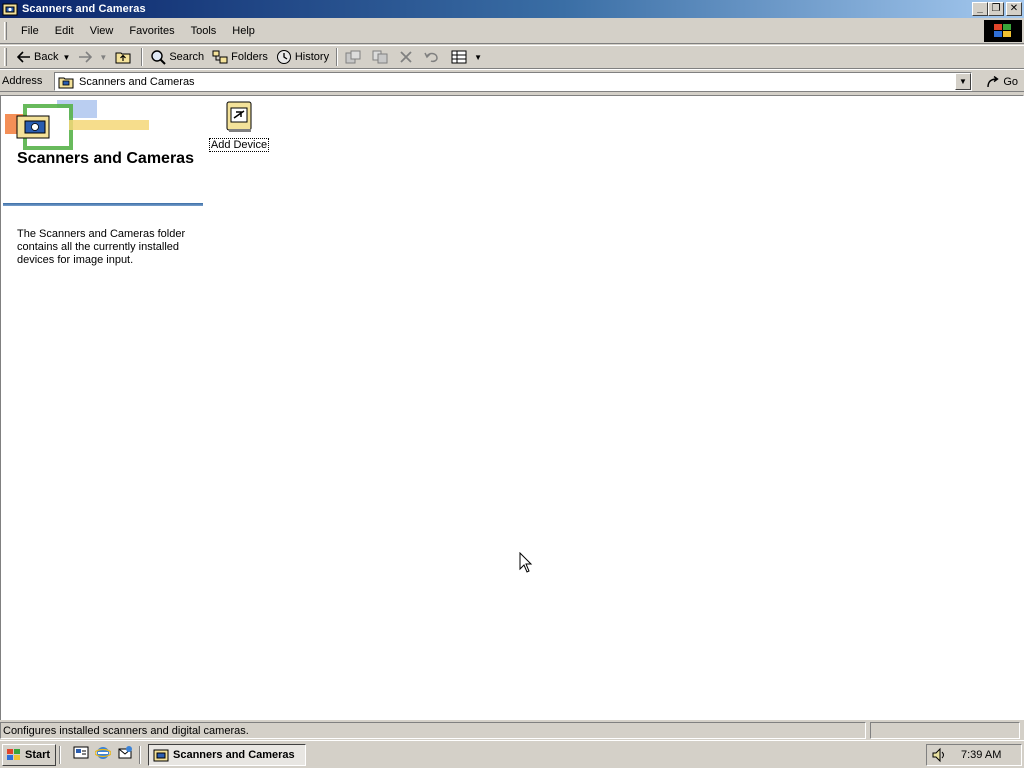  Describe the element at coordinates (1003, 31) in the screenshot. I see `windows-logo-icon` at that location.